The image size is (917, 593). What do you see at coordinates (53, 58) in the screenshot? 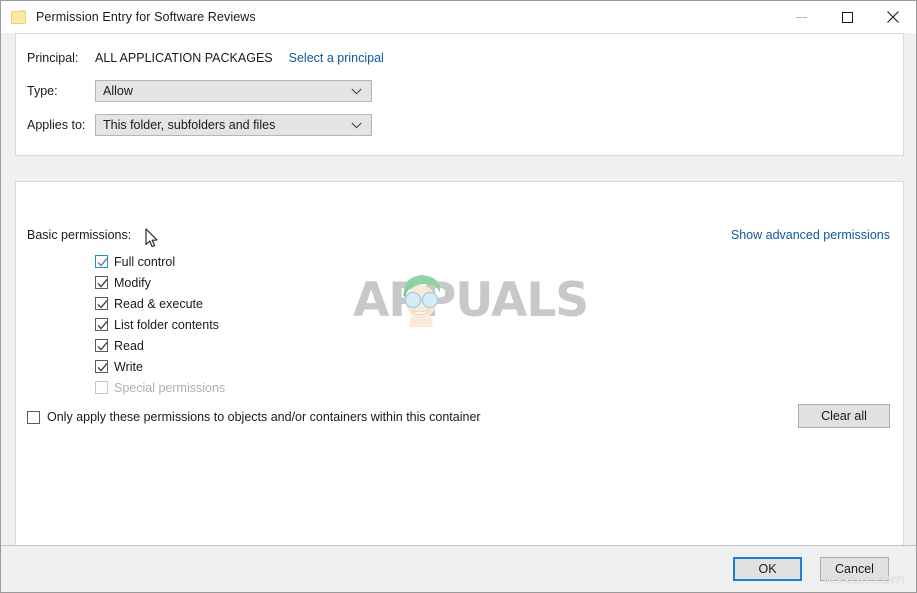
I see `principal-label: Principal:` at bounding box center [53, 58].